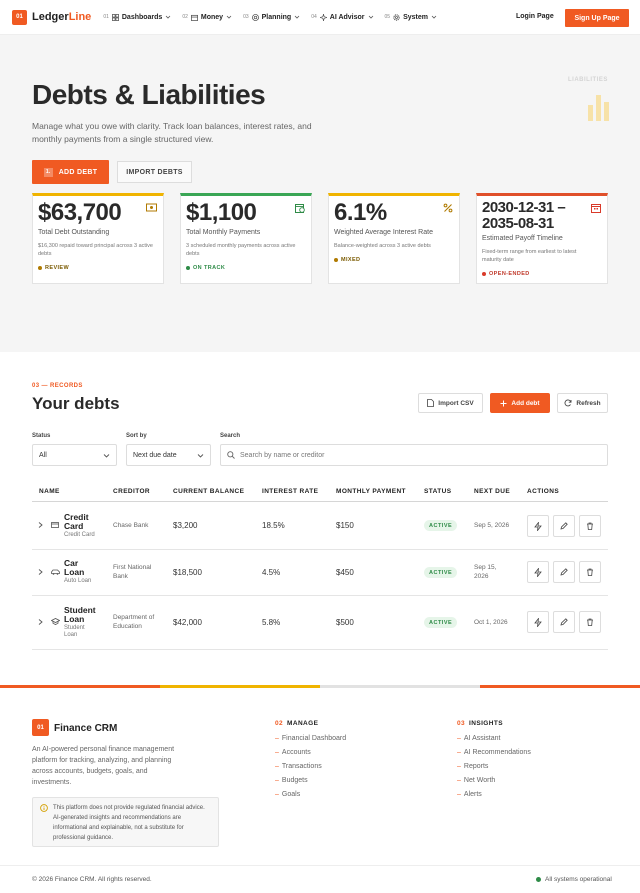 Image resolution: width=640 pixels, height=893 pixels. I want to click on add-debt-toolbar-button: Add debt, so click(520, 403).